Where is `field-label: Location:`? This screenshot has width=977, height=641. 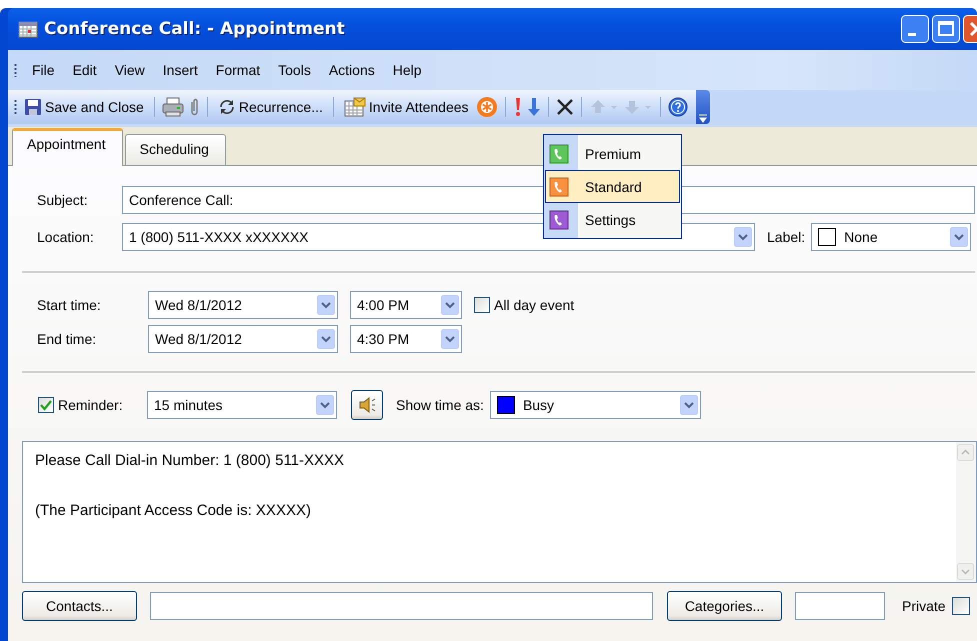 field-label: Location: is located at coordinates (66, 237).